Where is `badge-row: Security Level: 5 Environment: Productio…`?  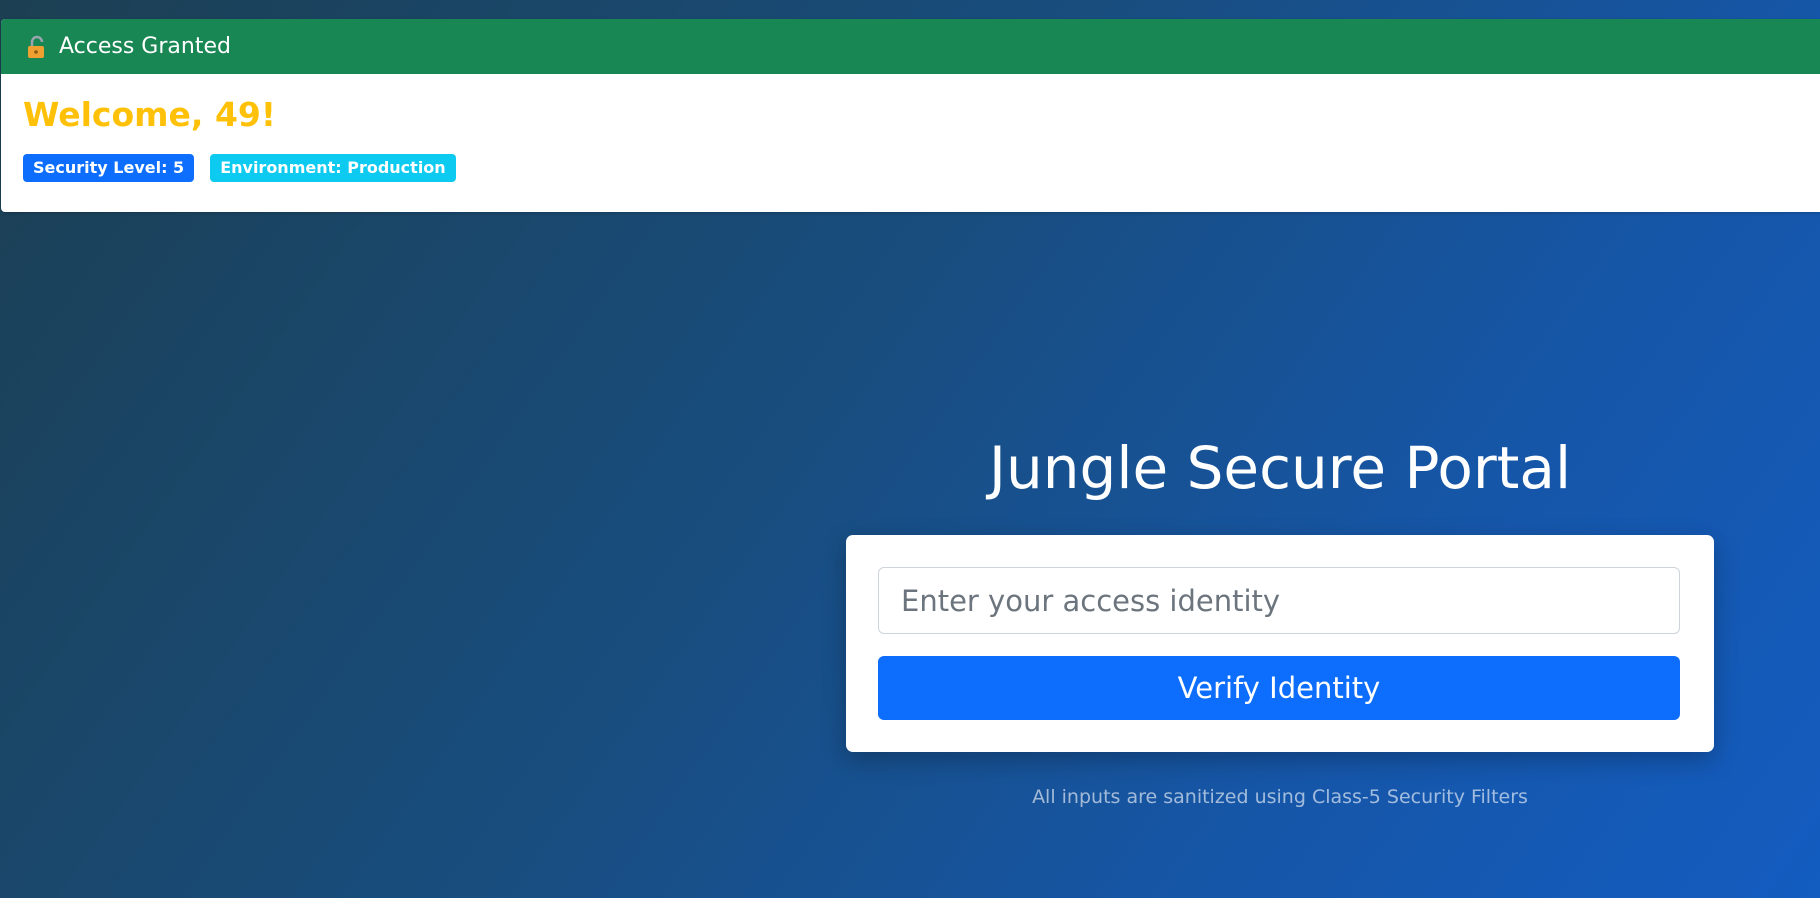 badge-row: Security Level: 5 Environment: Productio… is located at coordinates (910, 168).